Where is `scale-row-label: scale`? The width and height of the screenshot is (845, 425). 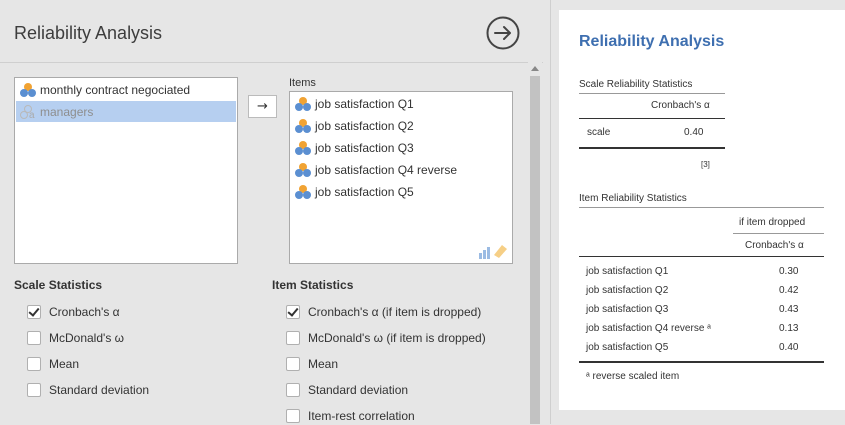
scale-row-label: scale is located at coordinates (599, 132).